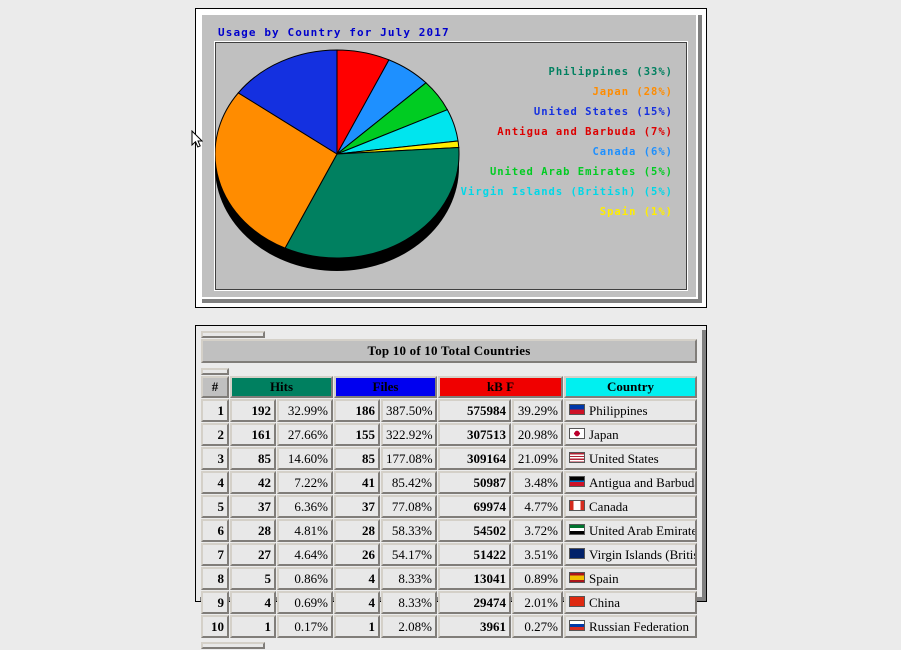 The image size is (901, 650). What do you see at coordinates (305, 627) in the screenshot?
I see `cell-hits-percent: 0.17%` at bounding box center [305, 627].